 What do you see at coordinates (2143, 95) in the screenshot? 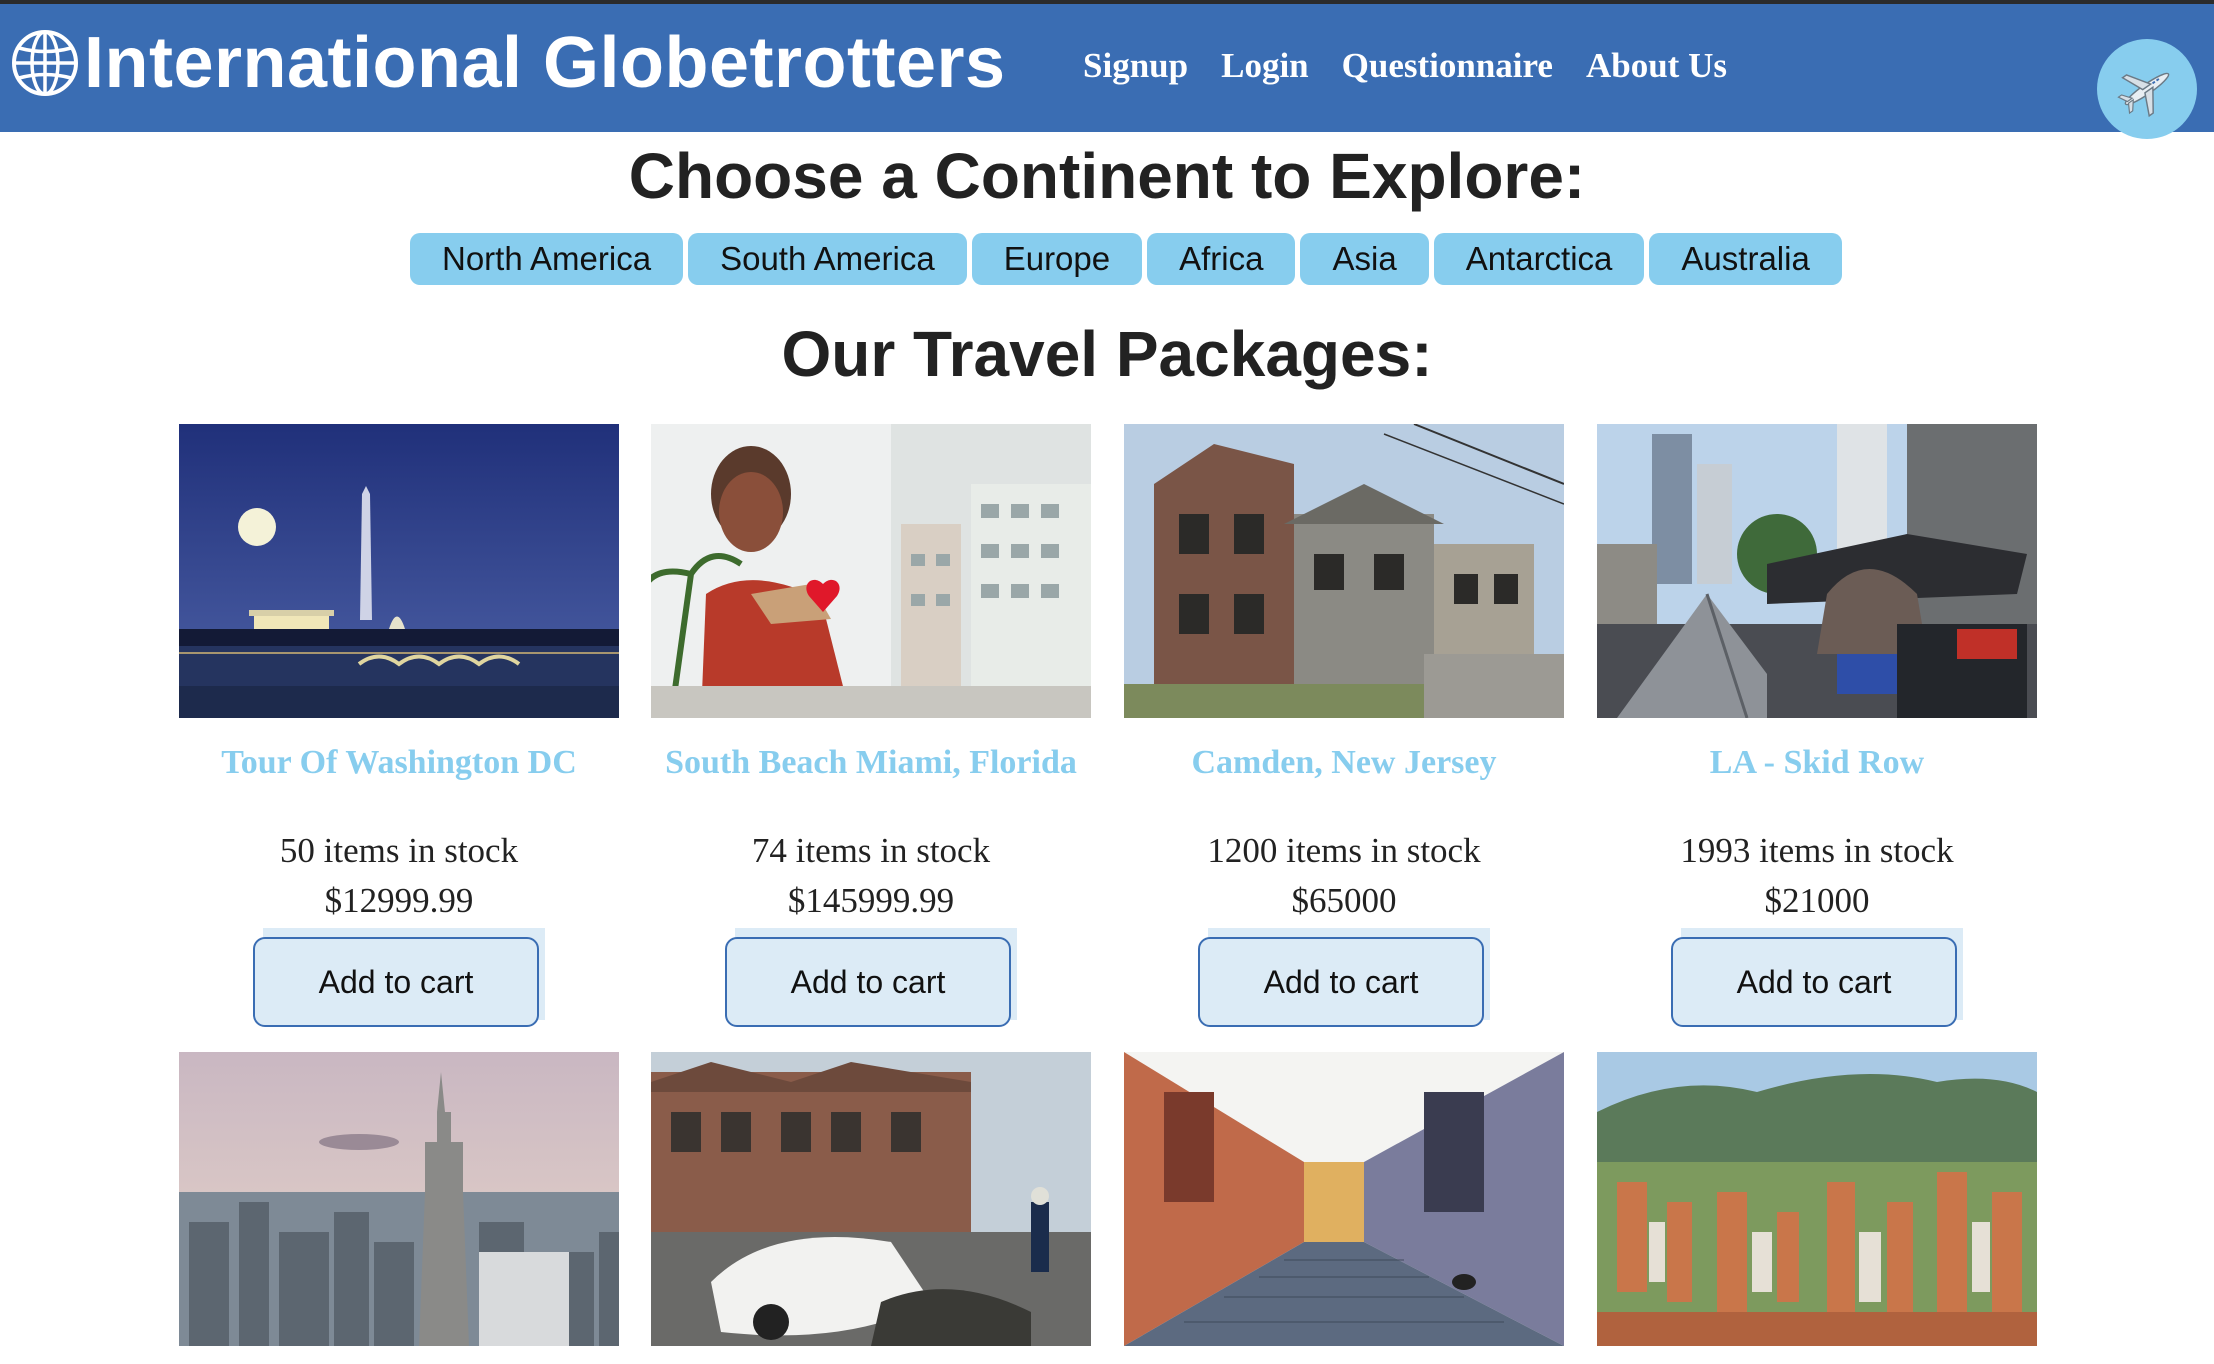
I see `airplane-icon` at bounding box center [2143, 95].